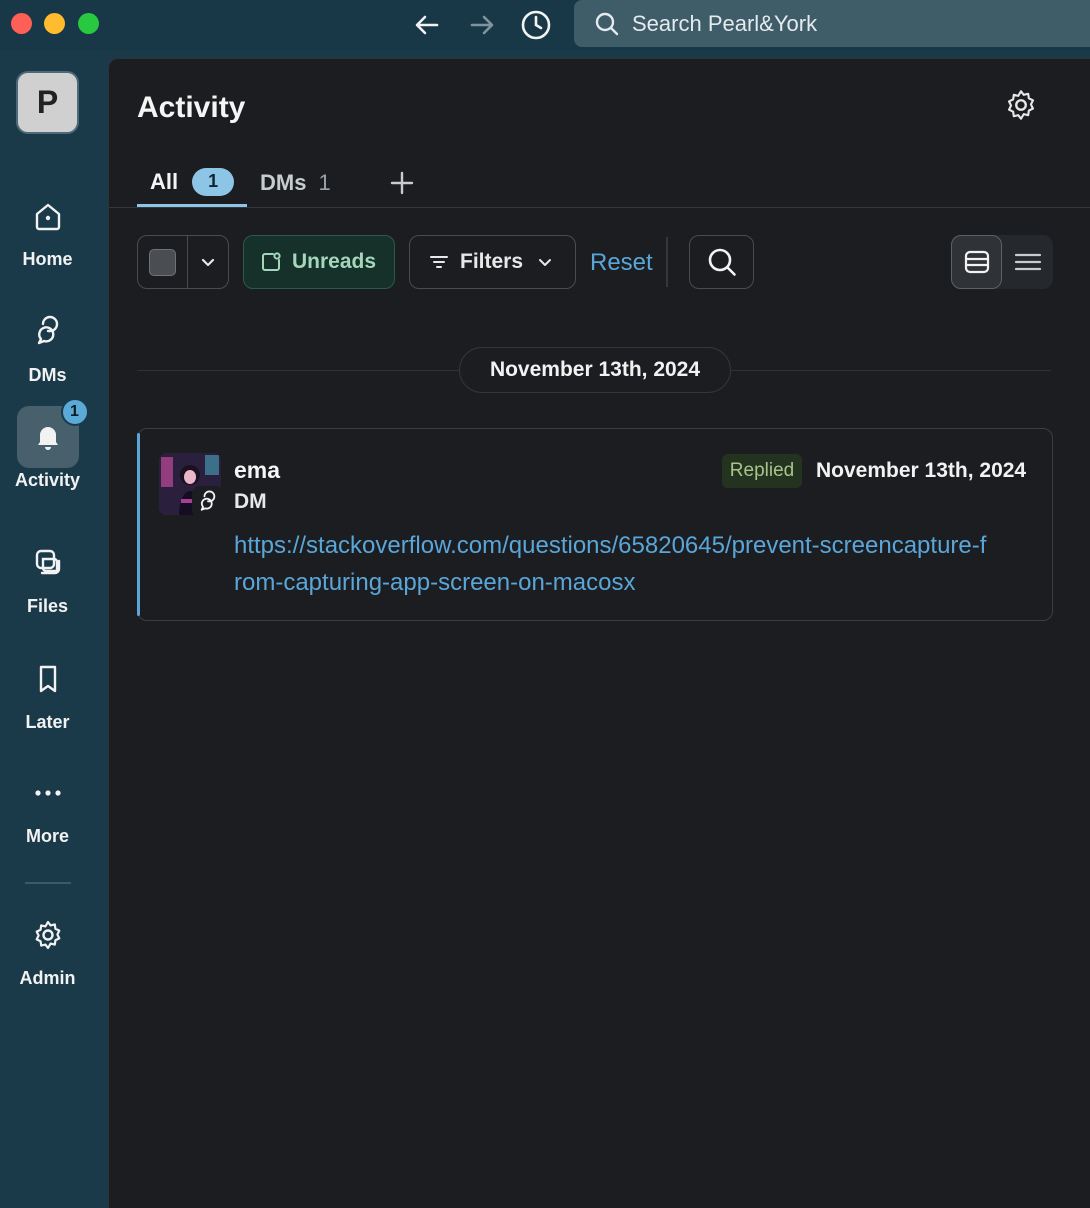 The image size is (1090, 1208). Describe the element at coordinates (324, 182) in the screenshot. I see `tab-count: 1` at that location.